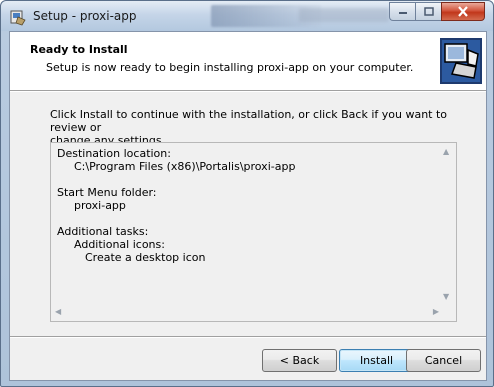 This screenshot has width=494, height=387. I want to click on close-button, so click(463, 11).